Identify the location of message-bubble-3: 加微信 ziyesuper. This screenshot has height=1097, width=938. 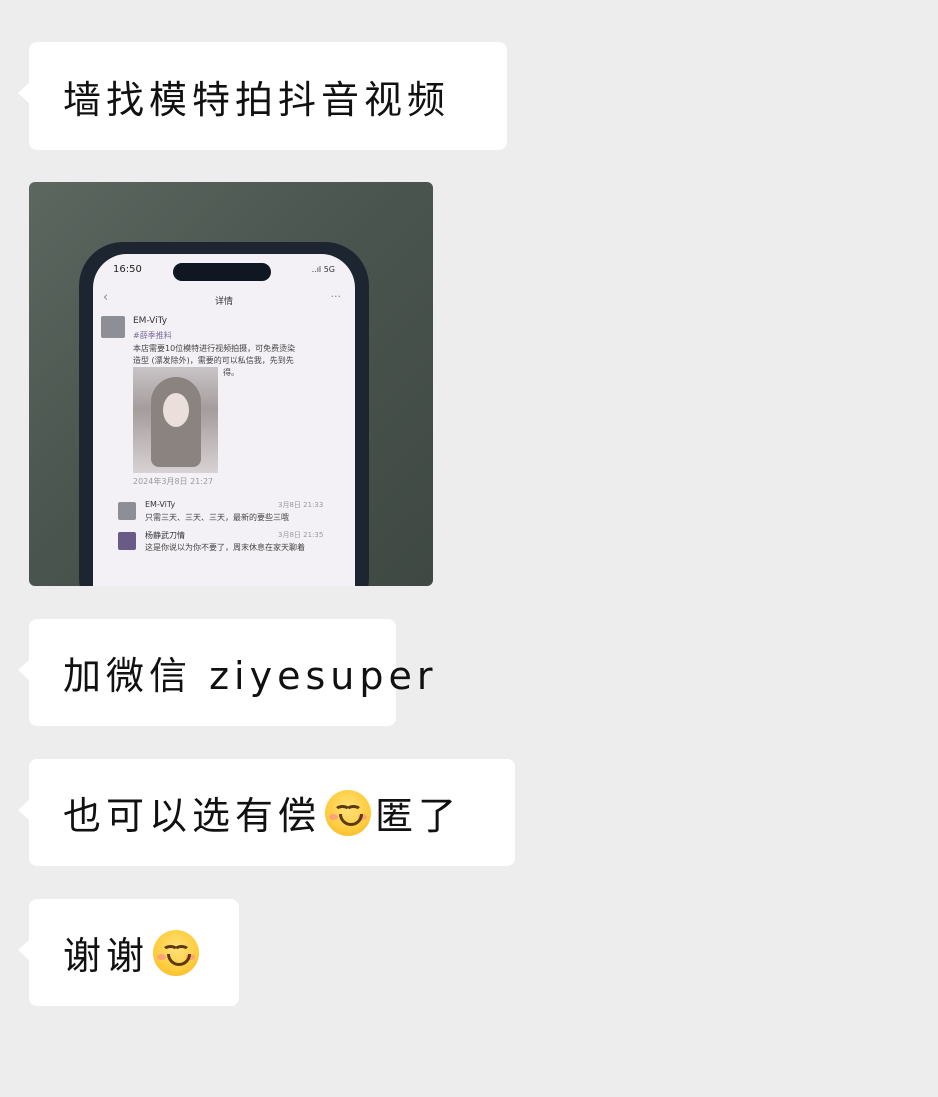
(225, 672).